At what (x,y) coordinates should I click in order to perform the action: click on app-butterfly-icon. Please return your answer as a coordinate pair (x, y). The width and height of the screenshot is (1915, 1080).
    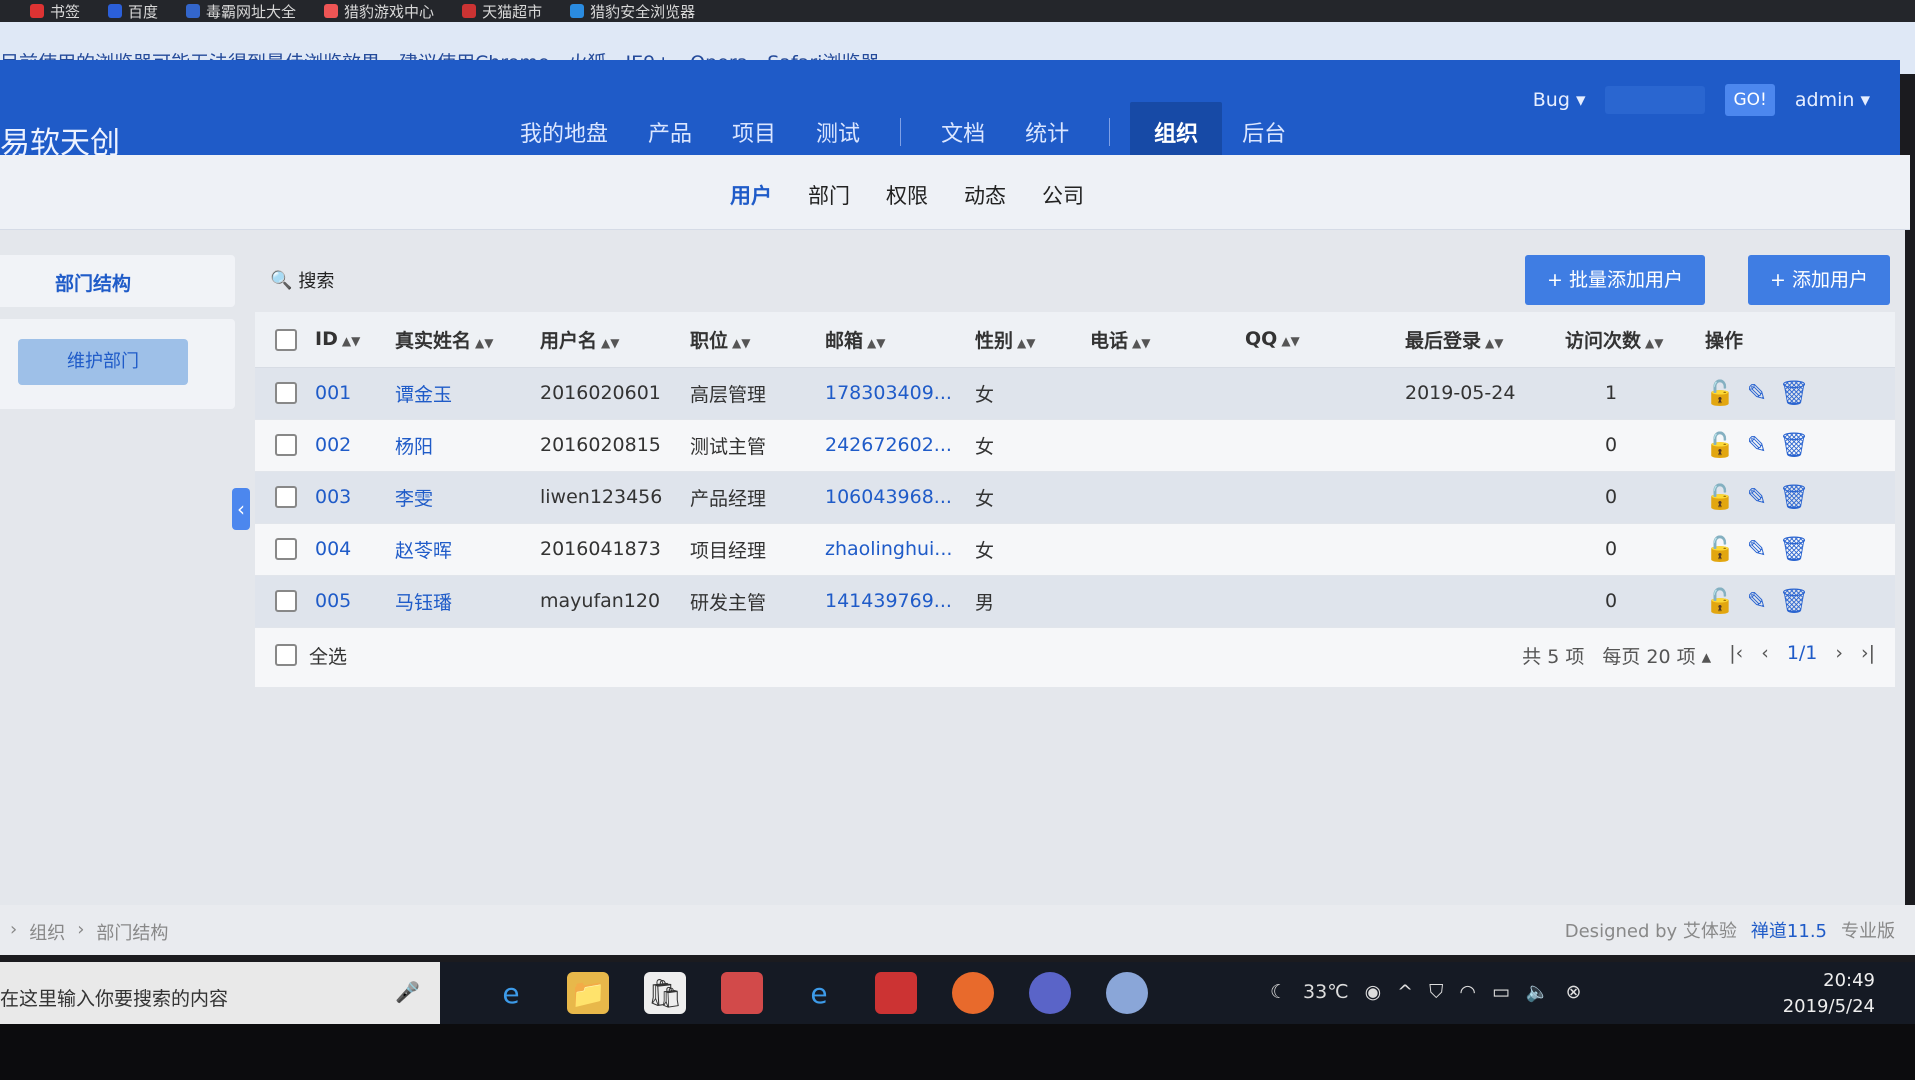
    Looking at the image, I should click on (896, 993).